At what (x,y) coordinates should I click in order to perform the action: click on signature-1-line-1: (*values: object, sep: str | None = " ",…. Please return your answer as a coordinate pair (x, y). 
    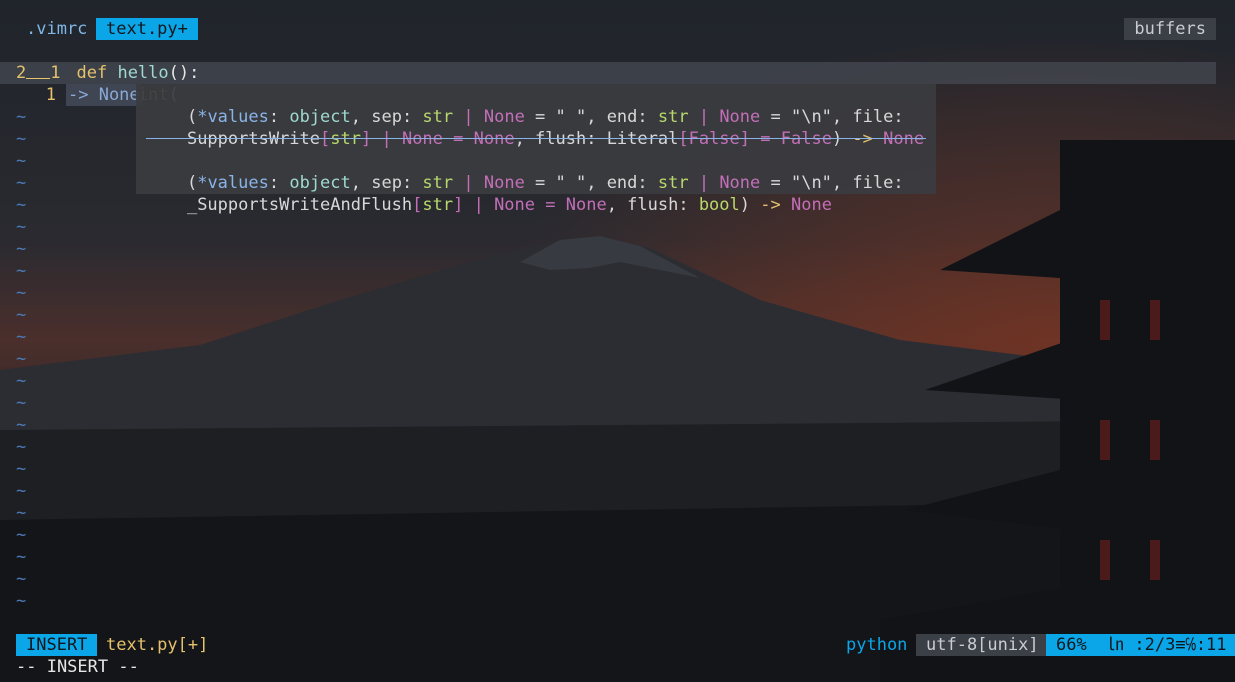
    Looking at the image, I should click on (545, 117).